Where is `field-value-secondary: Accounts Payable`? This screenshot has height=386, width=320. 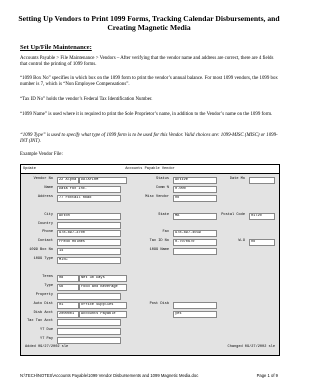 field-value-secondary: Accounts Payable is located at coordinates (103, 314).